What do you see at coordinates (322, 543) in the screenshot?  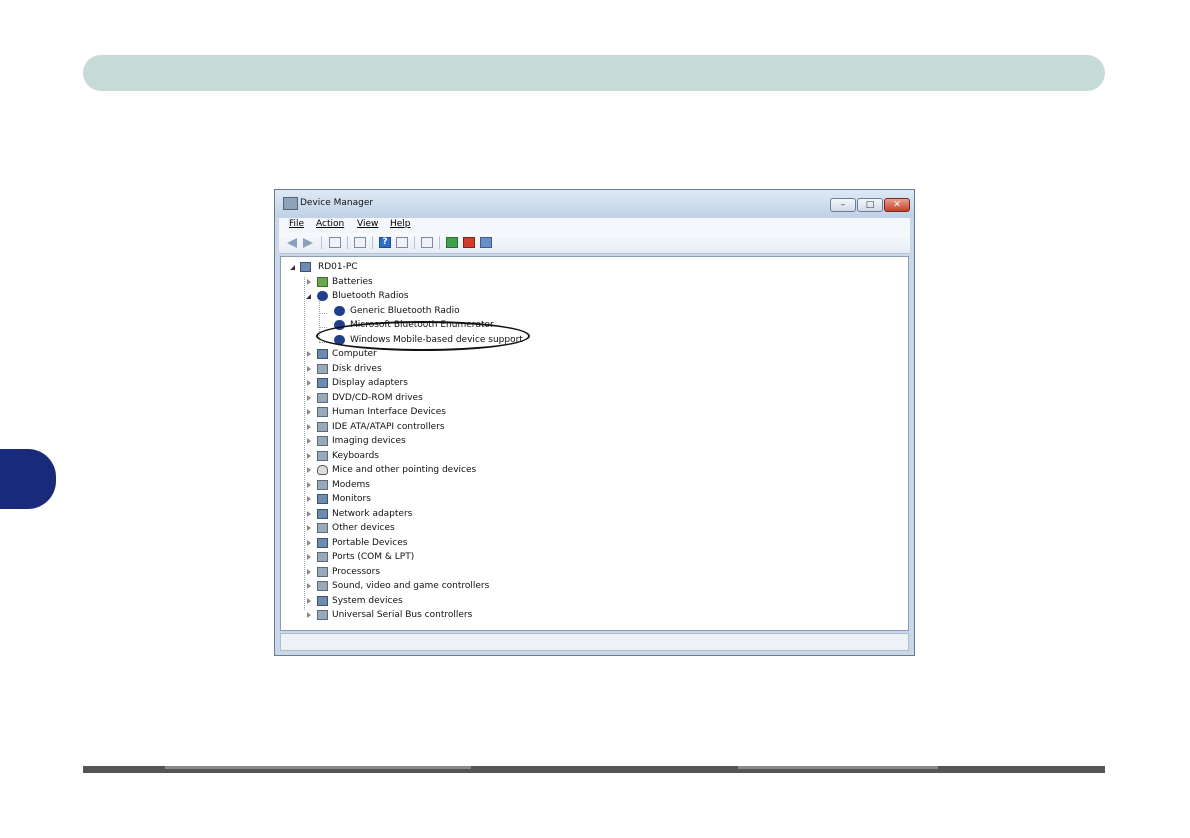 I see `portable-device-icon` at bounding box center [322, 543].